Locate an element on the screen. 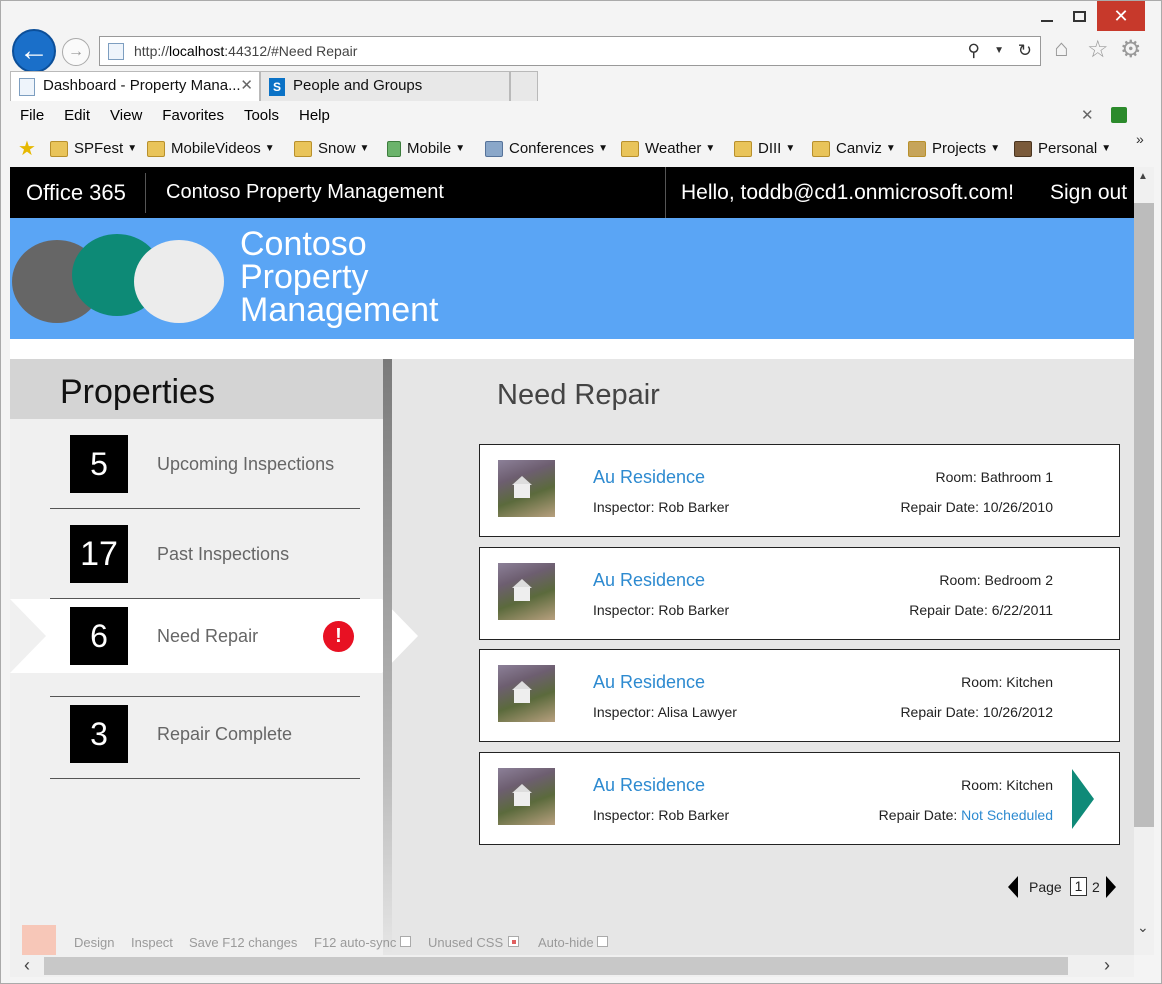 The height and width of the screenshot is (984, 1162). office365-link: Office 365 is located at coordinates (76, 192).